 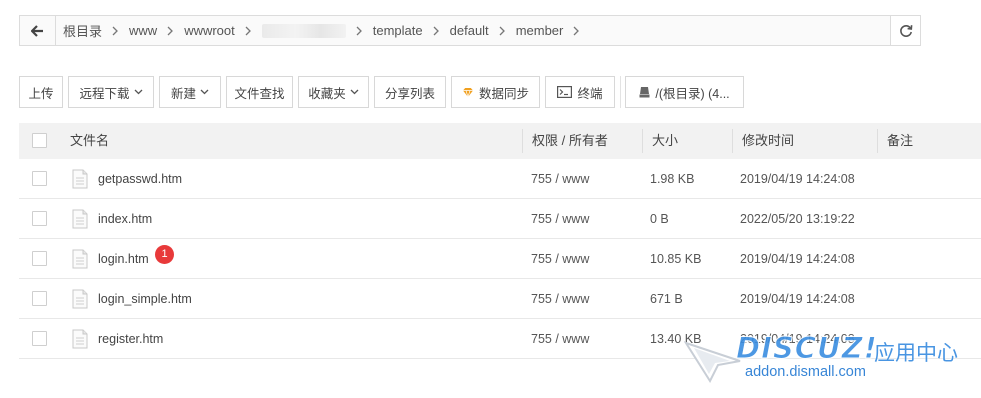 What do you see at coordinates (570, 141) in the screenshot?
I see `column-header-perm: 权限 / 所有者` at bounding box center [570, 141].